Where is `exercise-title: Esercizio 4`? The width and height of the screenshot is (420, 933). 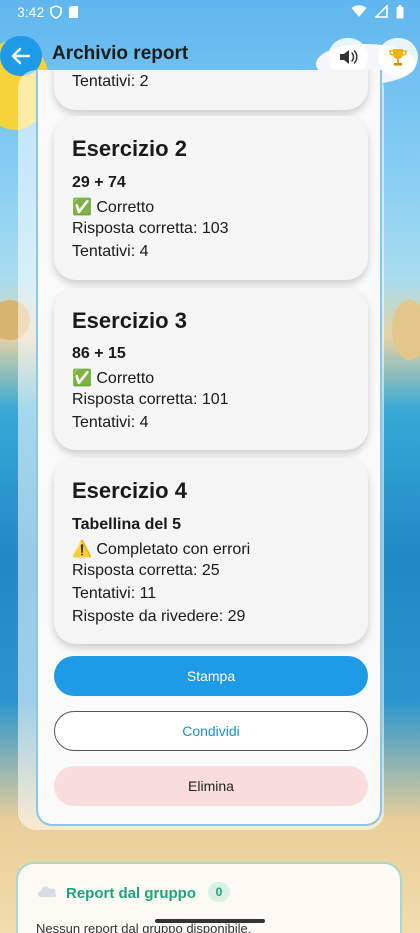
exercise-title: Esercizio 4 is located at coordinates (129, 490).